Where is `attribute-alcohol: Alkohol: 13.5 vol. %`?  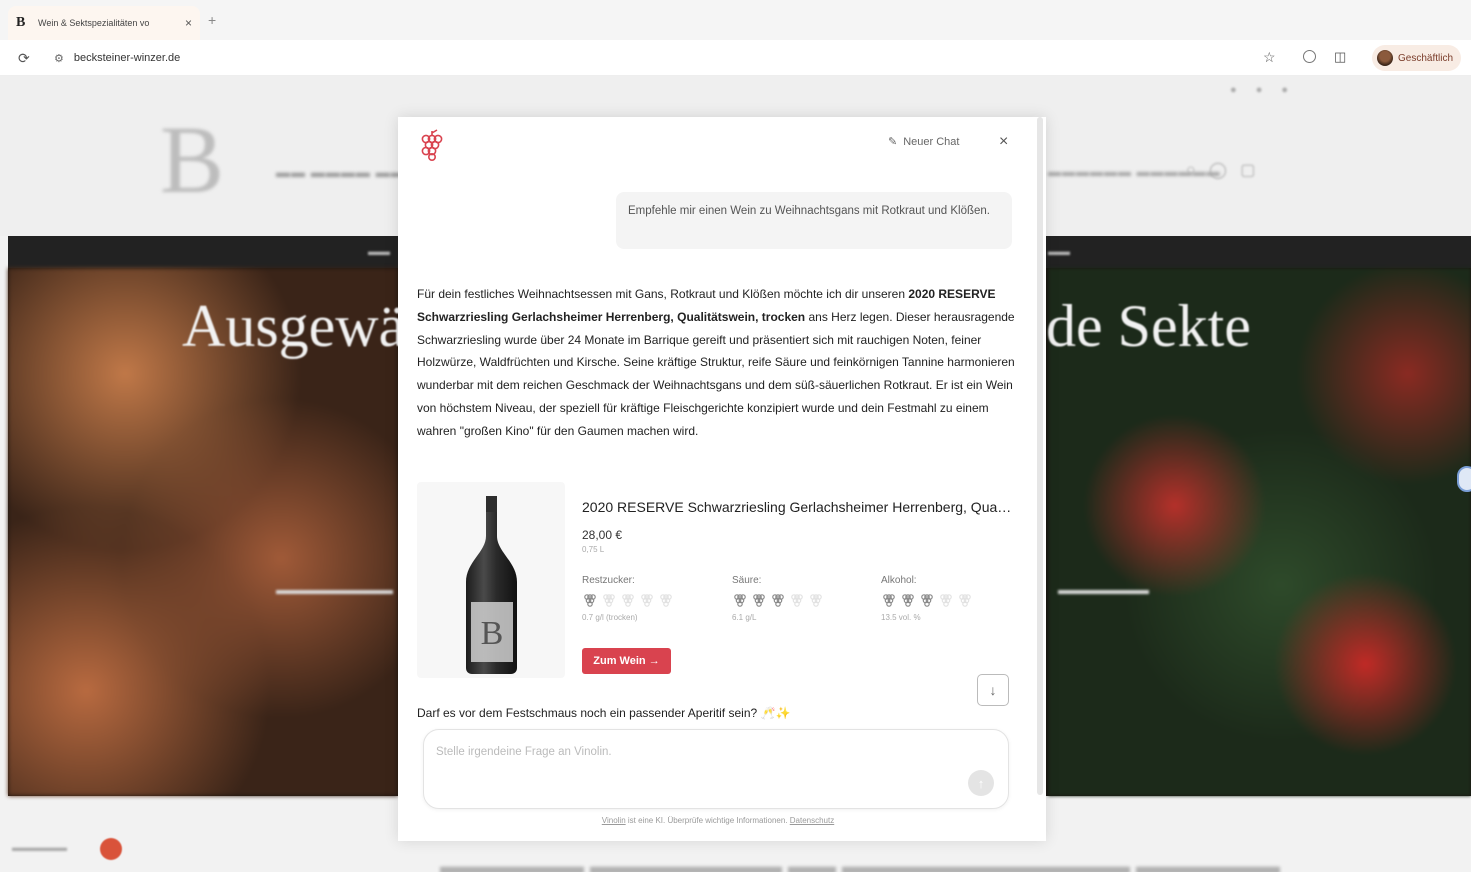
attribute-alcohol: Alkohol: 13.5 vol. % is located at coordinates (946, 598).